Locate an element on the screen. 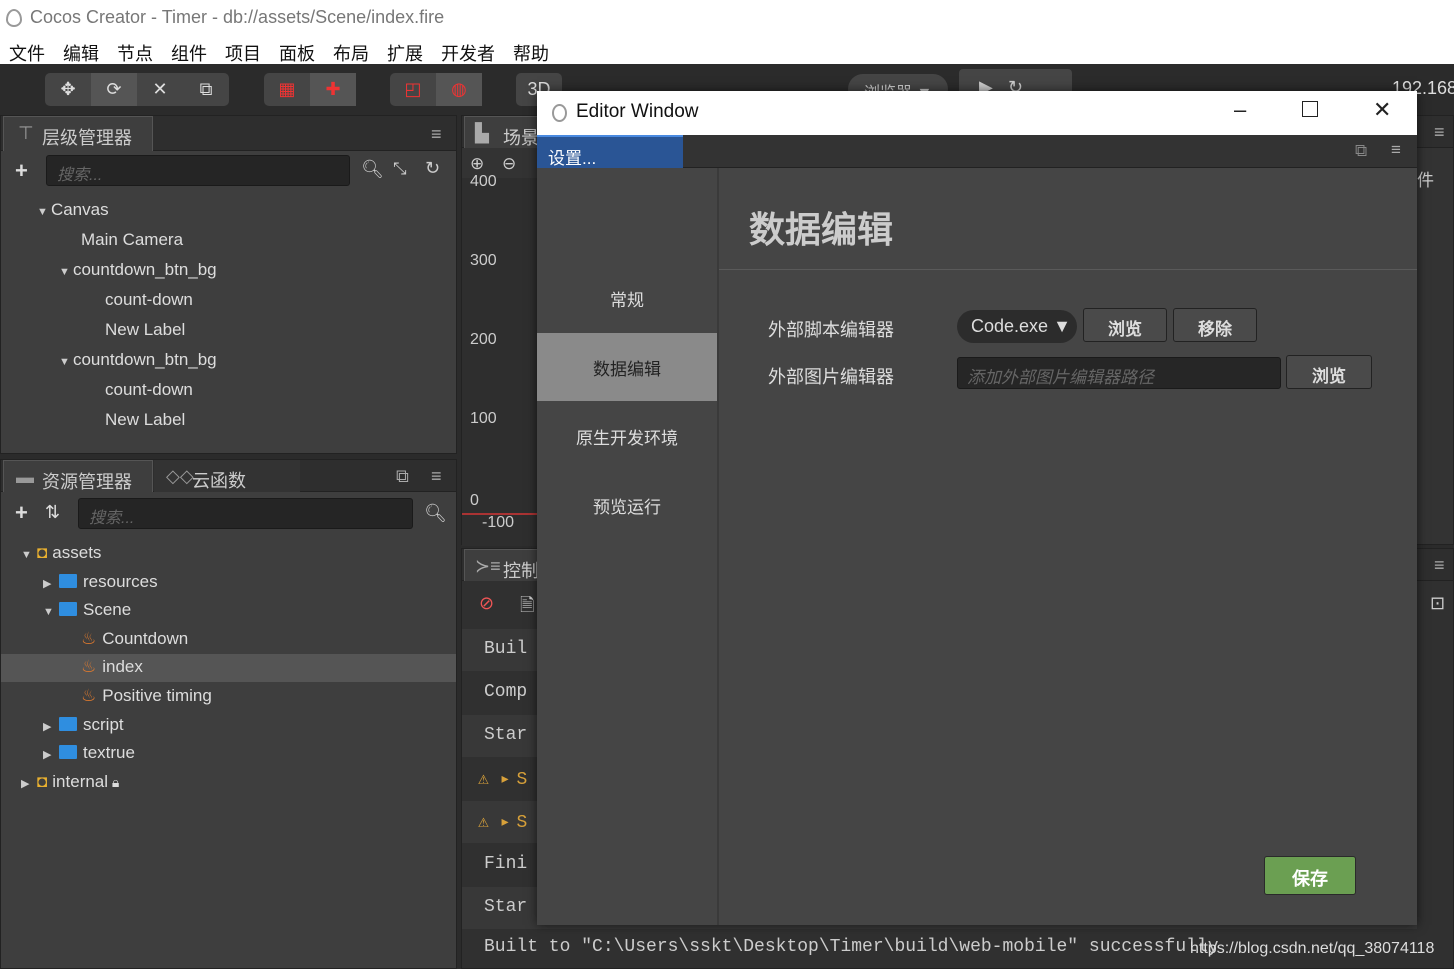 The image size is (1454, 969). center-icon: ✚ is located at coordinates (333, 89).